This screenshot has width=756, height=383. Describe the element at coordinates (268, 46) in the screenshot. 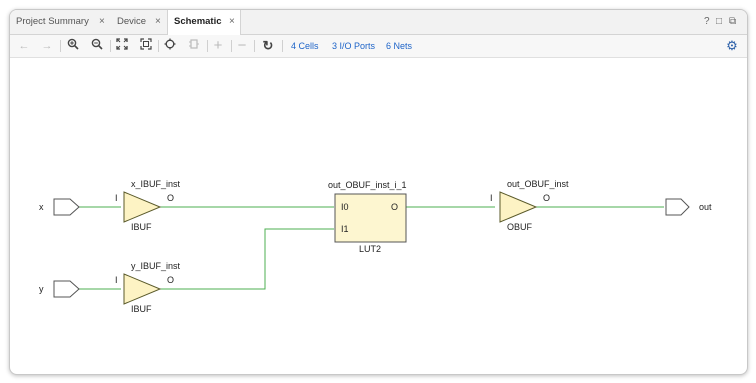

I see `refresh-icon: ↻` at that location.